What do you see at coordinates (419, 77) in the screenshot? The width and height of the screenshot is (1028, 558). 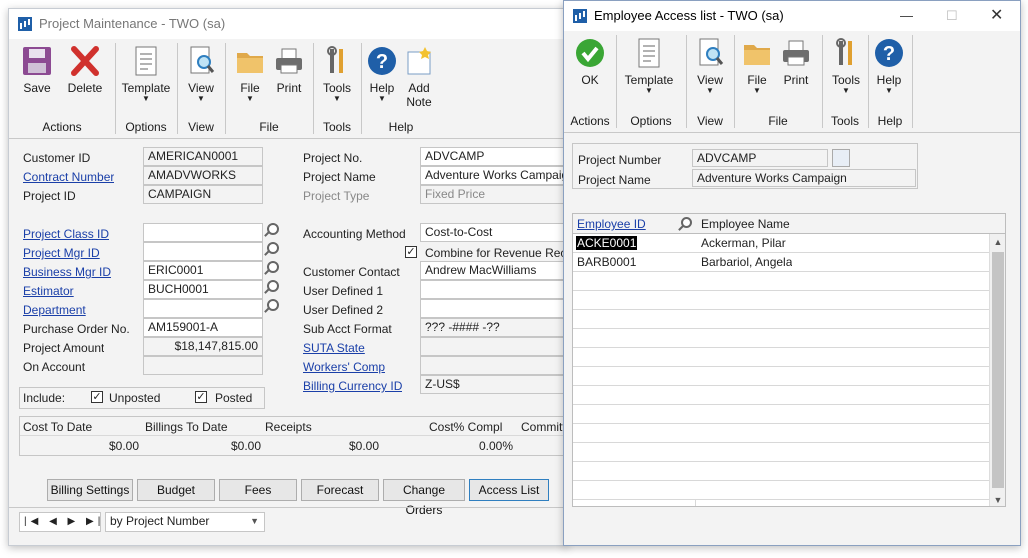 I see `add-note-button: Add Note` at bounding box center [419, 77].